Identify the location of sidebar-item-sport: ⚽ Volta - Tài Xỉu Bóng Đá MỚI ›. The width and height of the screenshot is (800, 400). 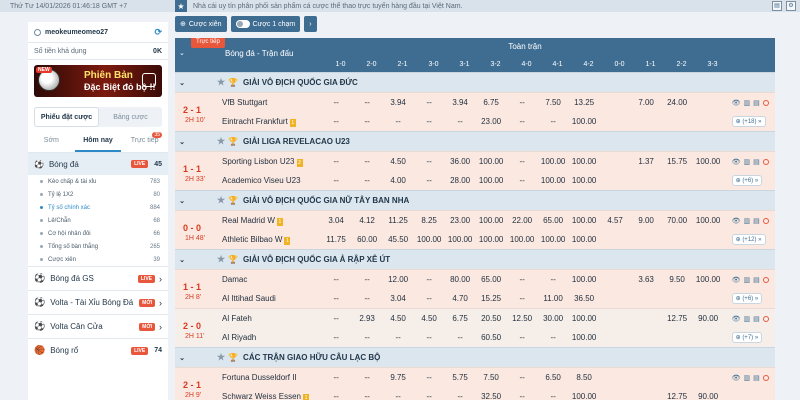
(98, 302).